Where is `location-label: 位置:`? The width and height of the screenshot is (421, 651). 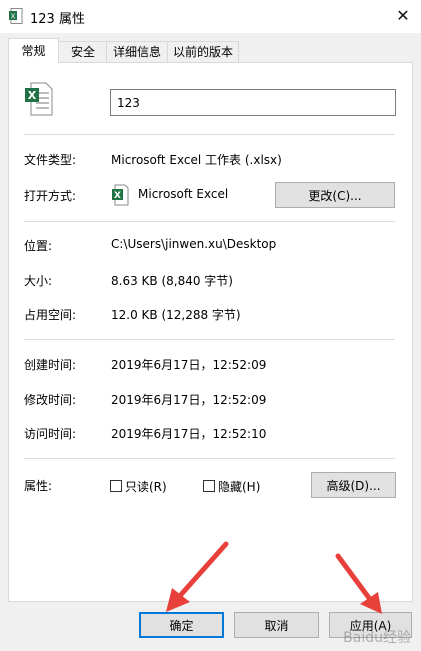 location-label: 位置: is located at coordinates (38, 246).